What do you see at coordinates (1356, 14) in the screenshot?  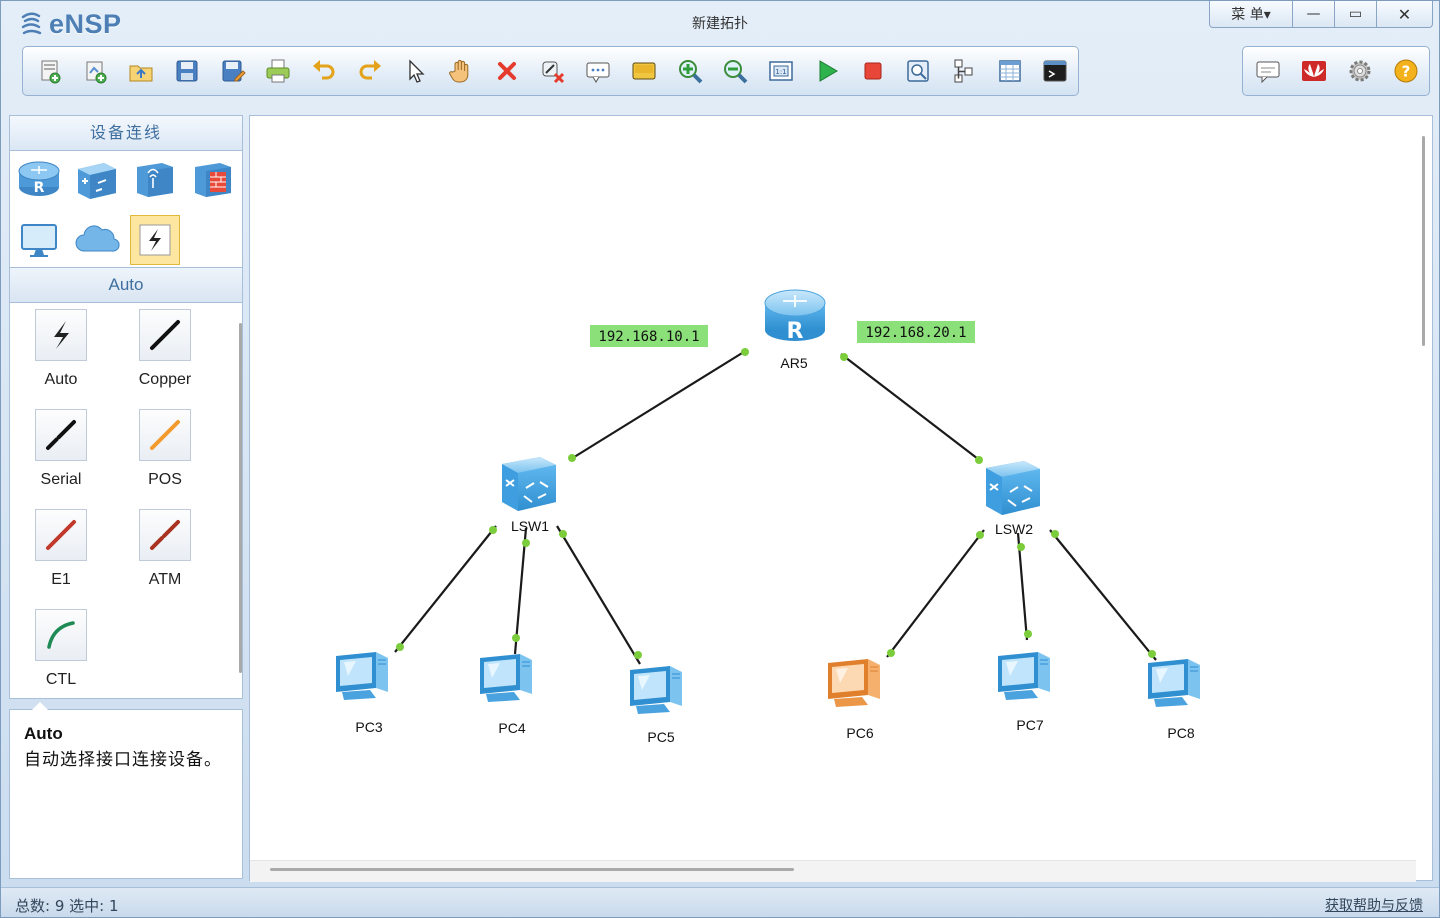 I see `maximize-button: ▭` at bounding box center [1356, 14].